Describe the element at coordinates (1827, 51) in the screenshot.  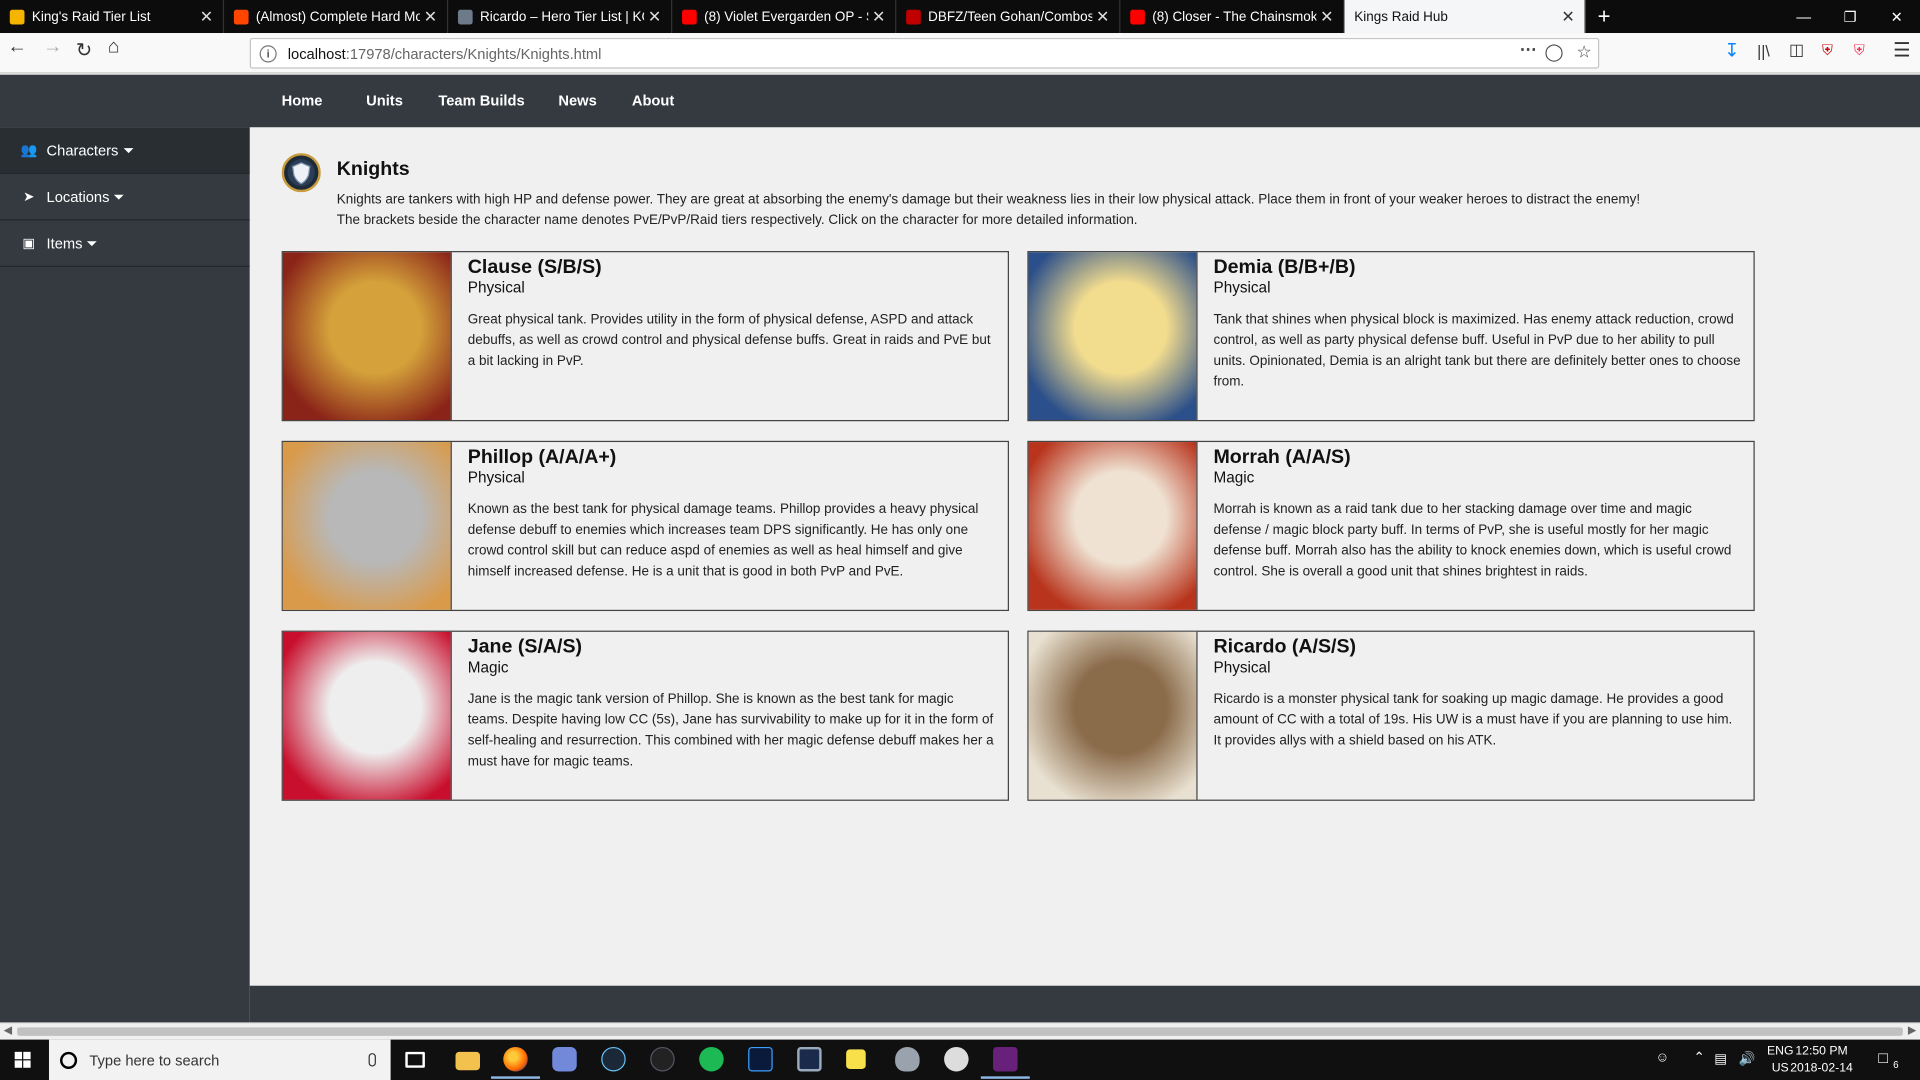
I see `ublock-icon: ⛨` at that location.